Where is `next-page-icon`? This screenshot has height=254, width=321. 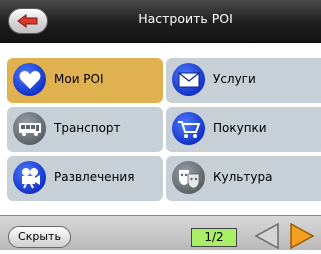
next-page-icon is located at coordinates (302, 236).